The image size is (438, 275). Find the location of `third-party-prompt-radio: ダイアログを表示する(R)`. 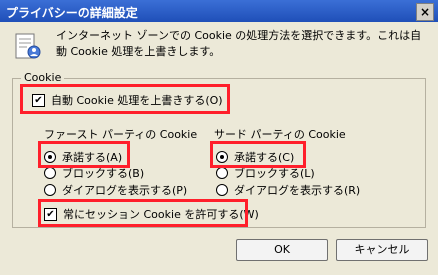

third-party-prompt-radio: ダイアログを表示する(R) is located at coordinates (288, 190).